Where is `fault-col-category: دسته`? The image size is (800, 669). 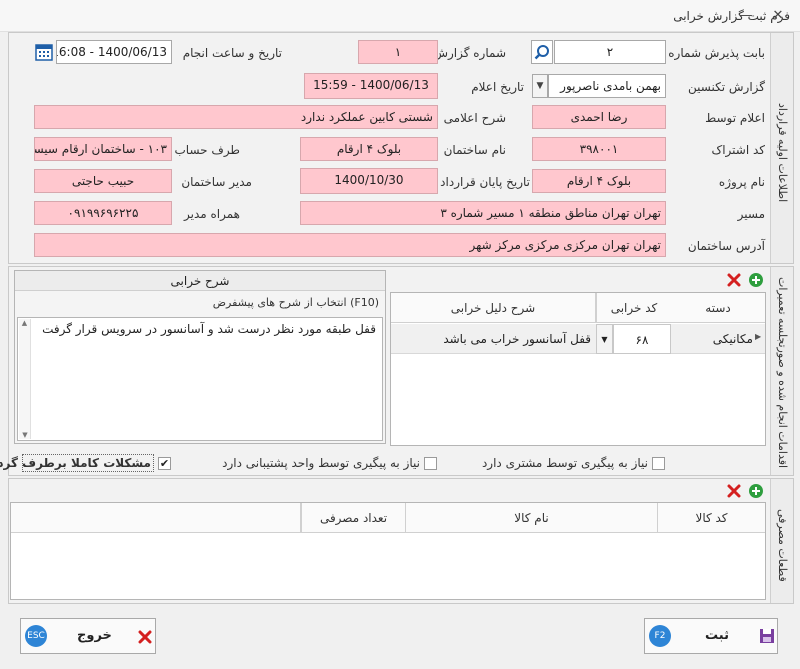 fault-col-category: دسته is located at coordinates (718, 308).